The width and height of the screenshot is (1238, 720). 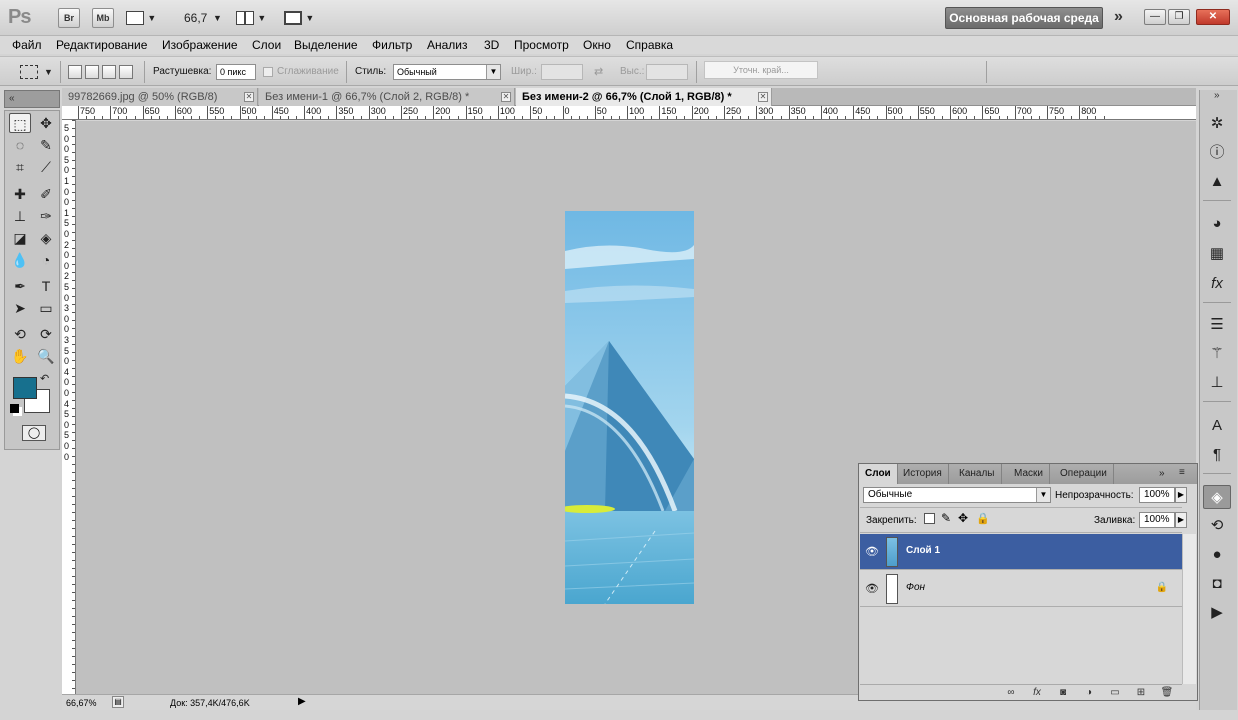 I want to click on navigator-icon: ✲, so click(x=1217, y=124).